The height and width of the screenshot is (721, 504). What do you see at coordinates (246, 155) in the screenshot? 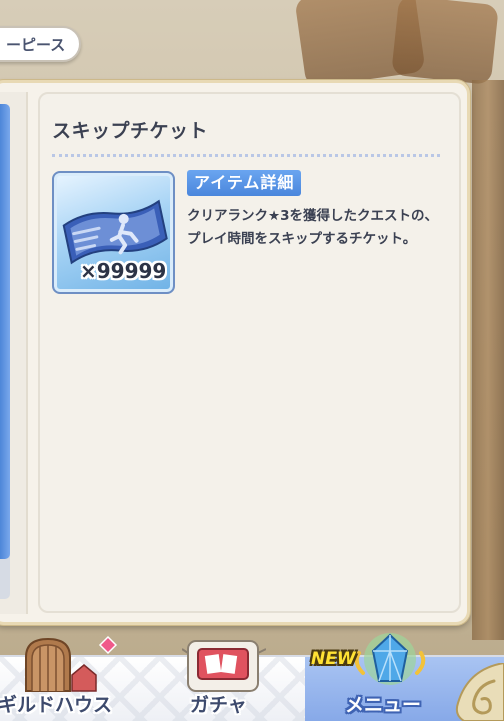
I see `title-divider` at bounding box center [246, 155].